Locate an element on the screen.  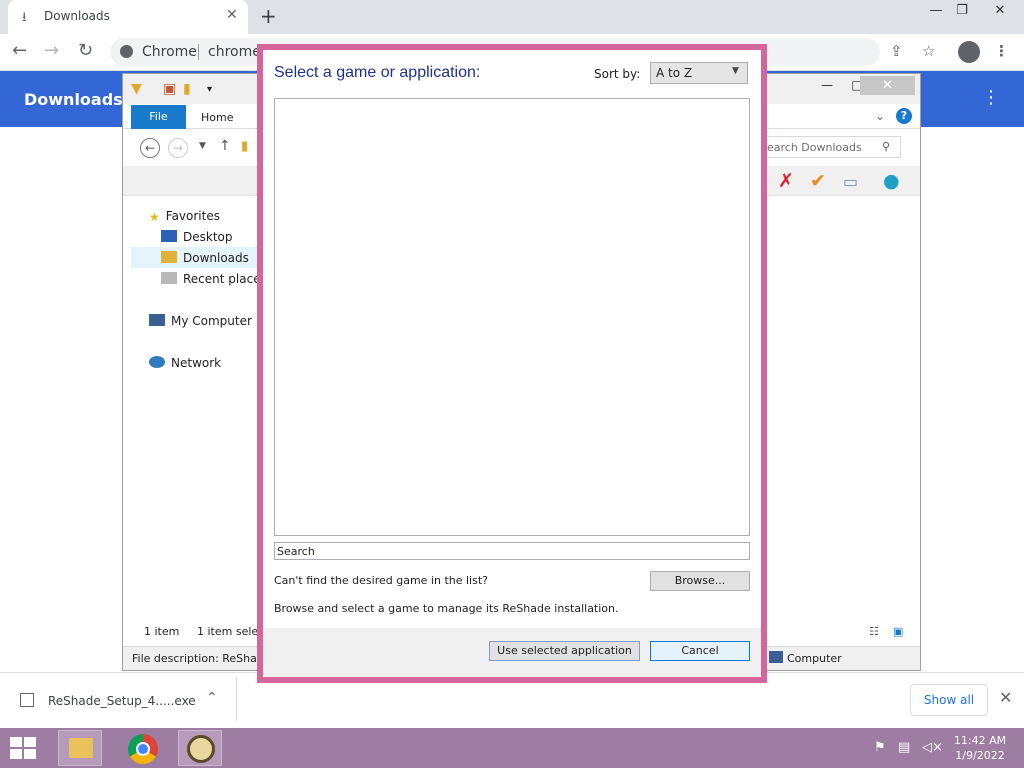
share-icon: ⇪ is located at coordinates (896, 51).